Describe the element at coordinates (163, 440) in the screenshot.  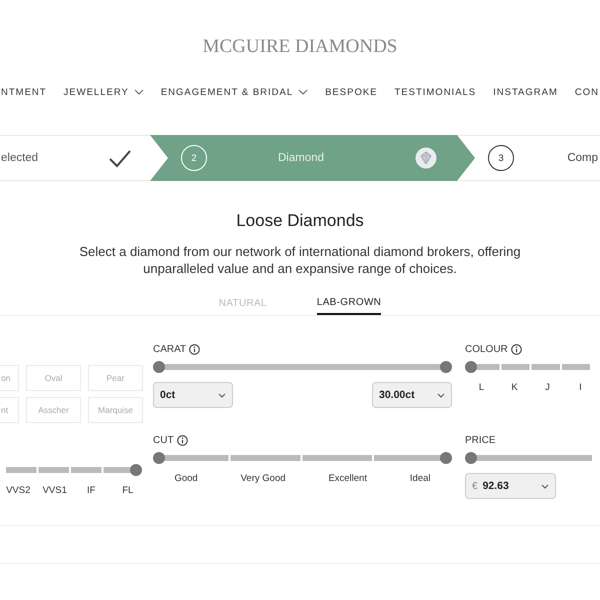
I see `filter-label: CUT` at that location.